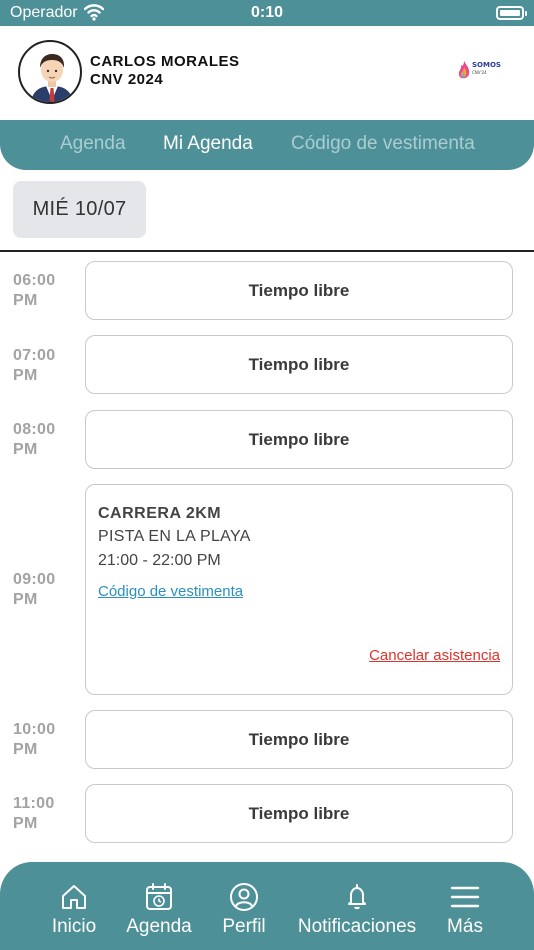  I want to click on agenda-tabs: Agenda Mi Agenda Código de vestimenta, so click(267, 145).